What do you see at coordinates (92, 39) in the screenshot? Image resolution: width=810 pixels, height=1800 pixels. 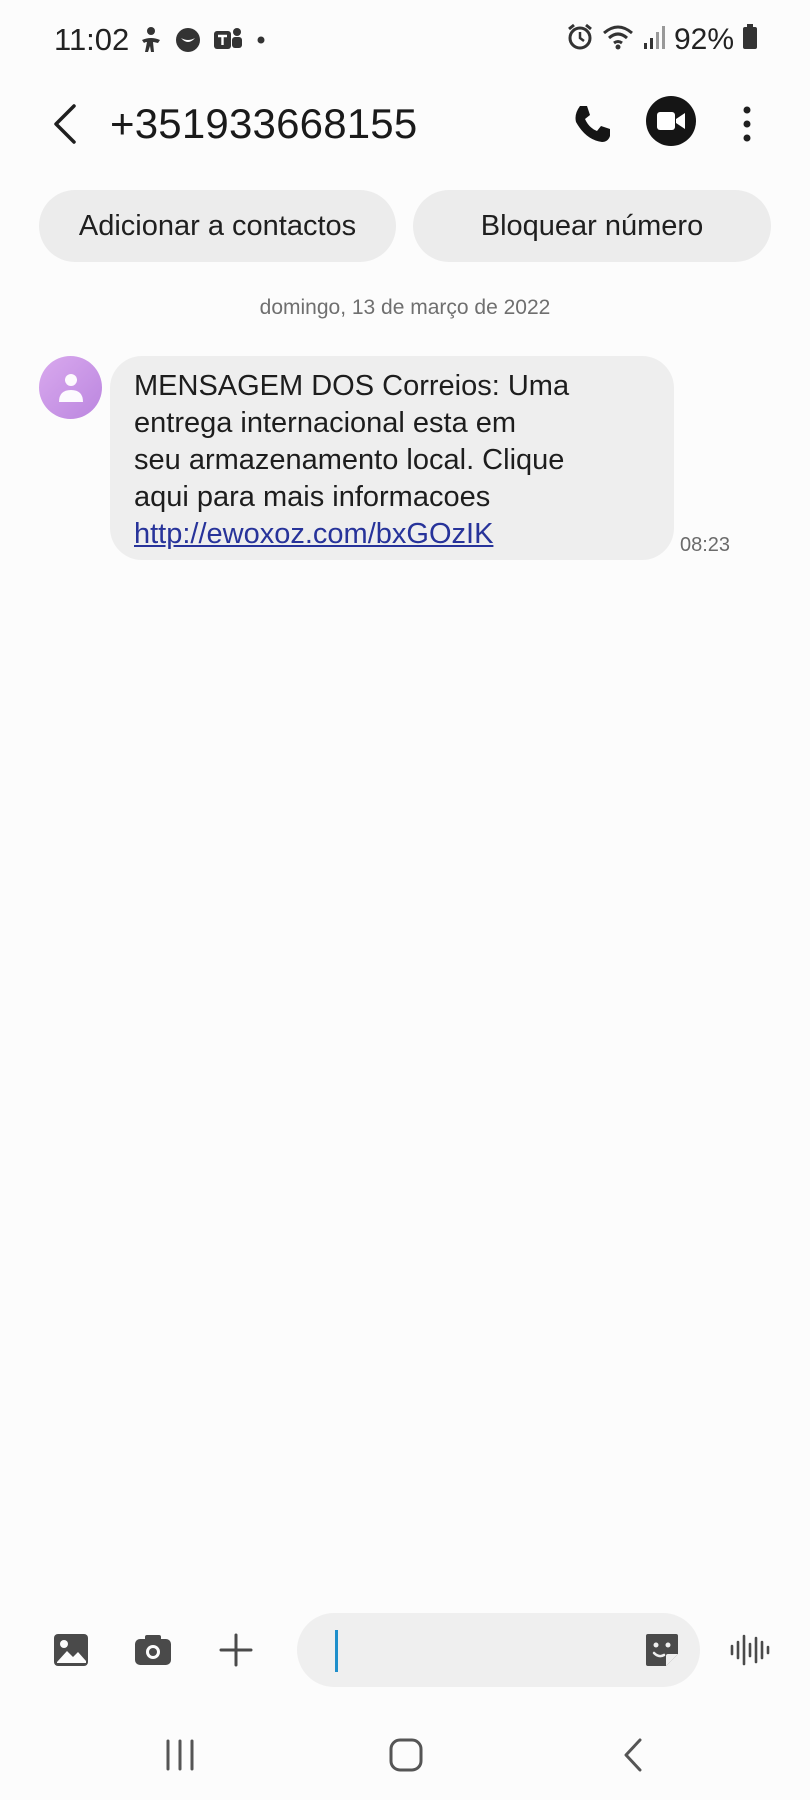 I see `status-time: 11:02` at bounding box center [92, 39].